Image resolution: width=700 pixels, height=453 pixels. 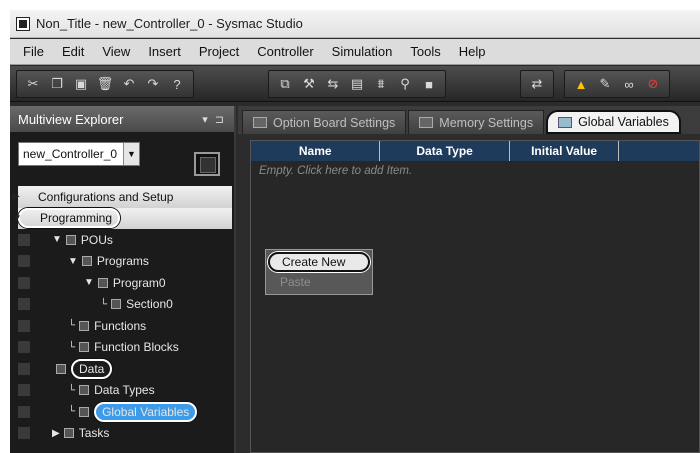 What do you see at coordinates (129, 84) in the screenshot?
I see `undo-icon: ↶` at bounding box center [129, 84].